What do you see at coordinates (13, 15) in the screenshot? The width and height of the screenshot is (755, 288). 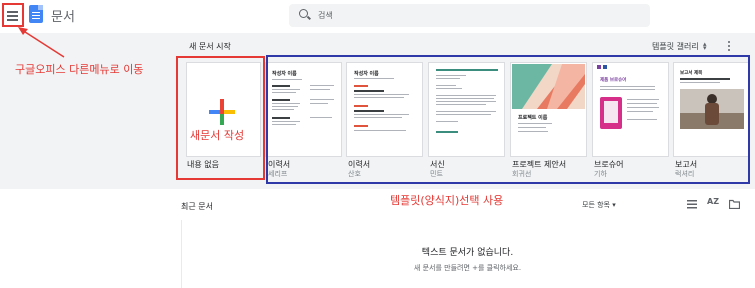 I see `menu-highlight-box` at bounding box center [13, 15].